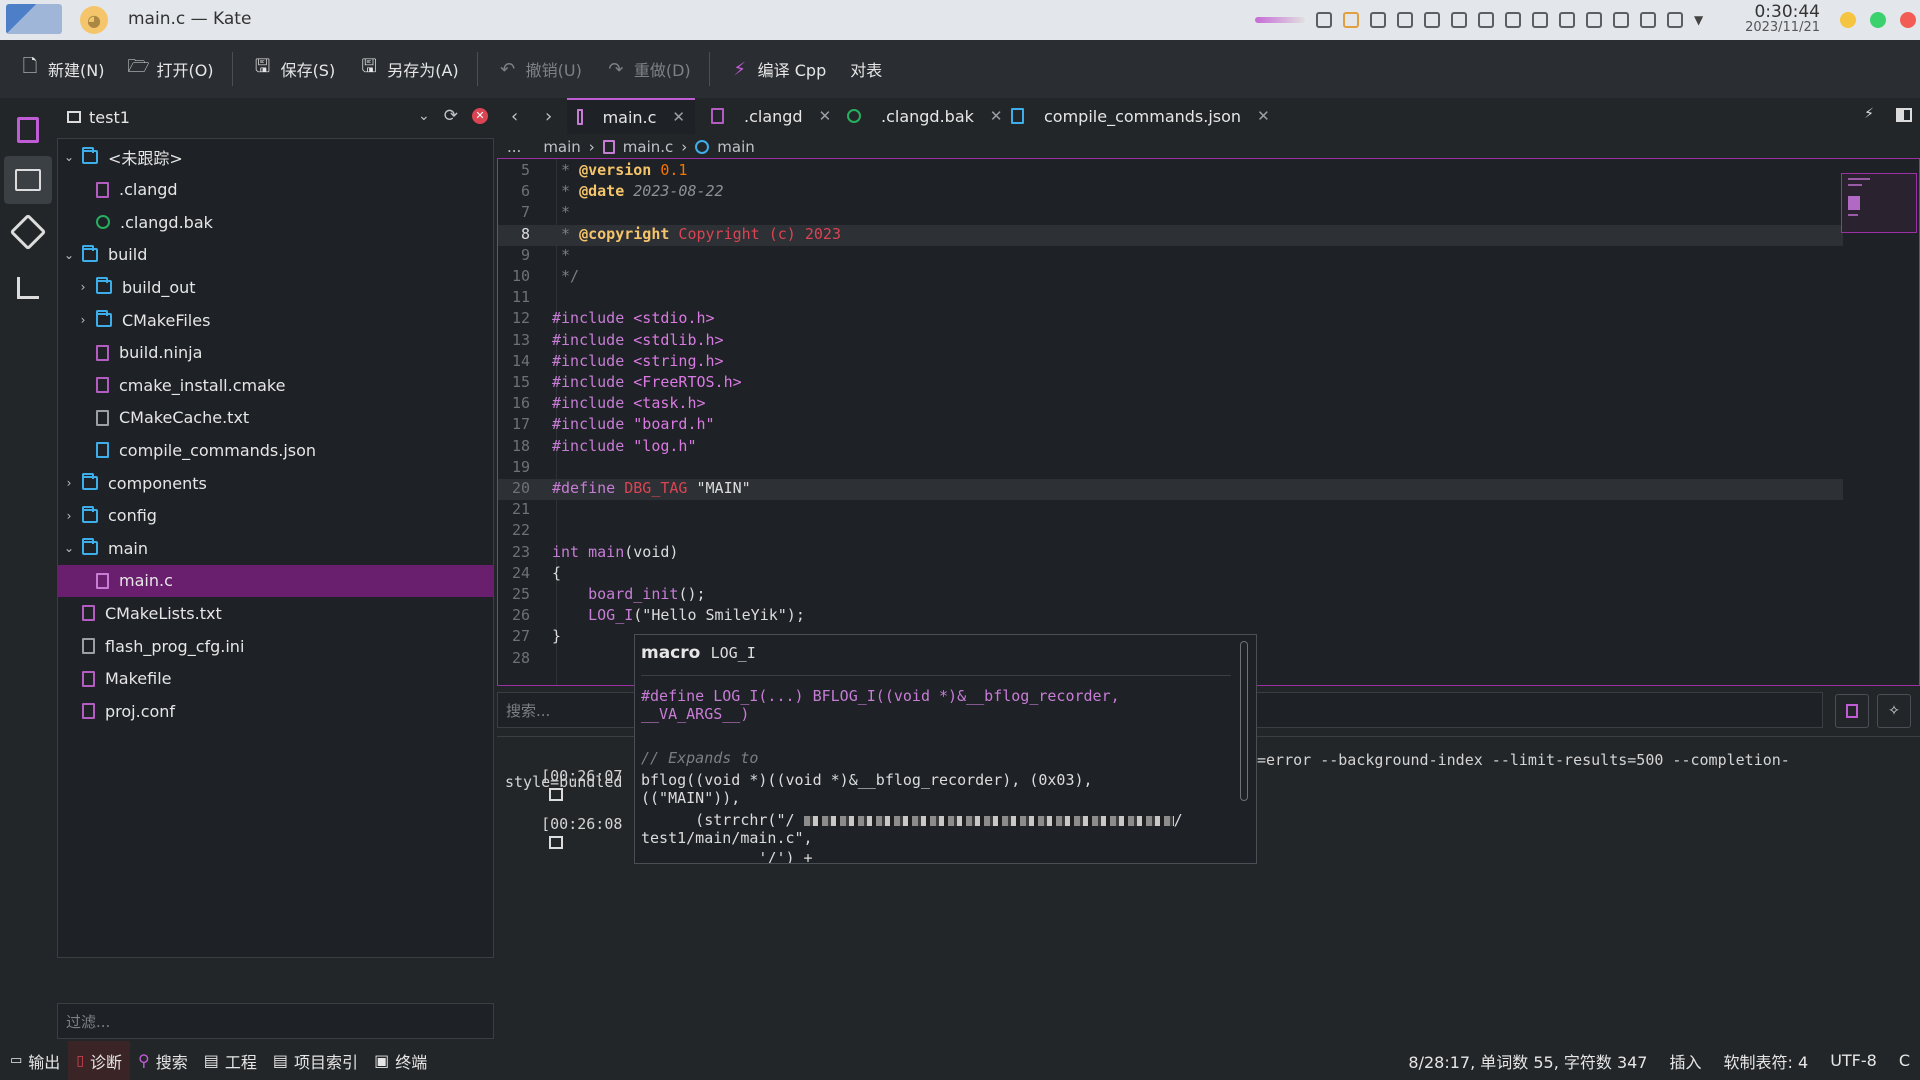 This screenshot has width=1920, height=1080. I want to click on new-button: 🗋 新建(N), so click(62, 69).